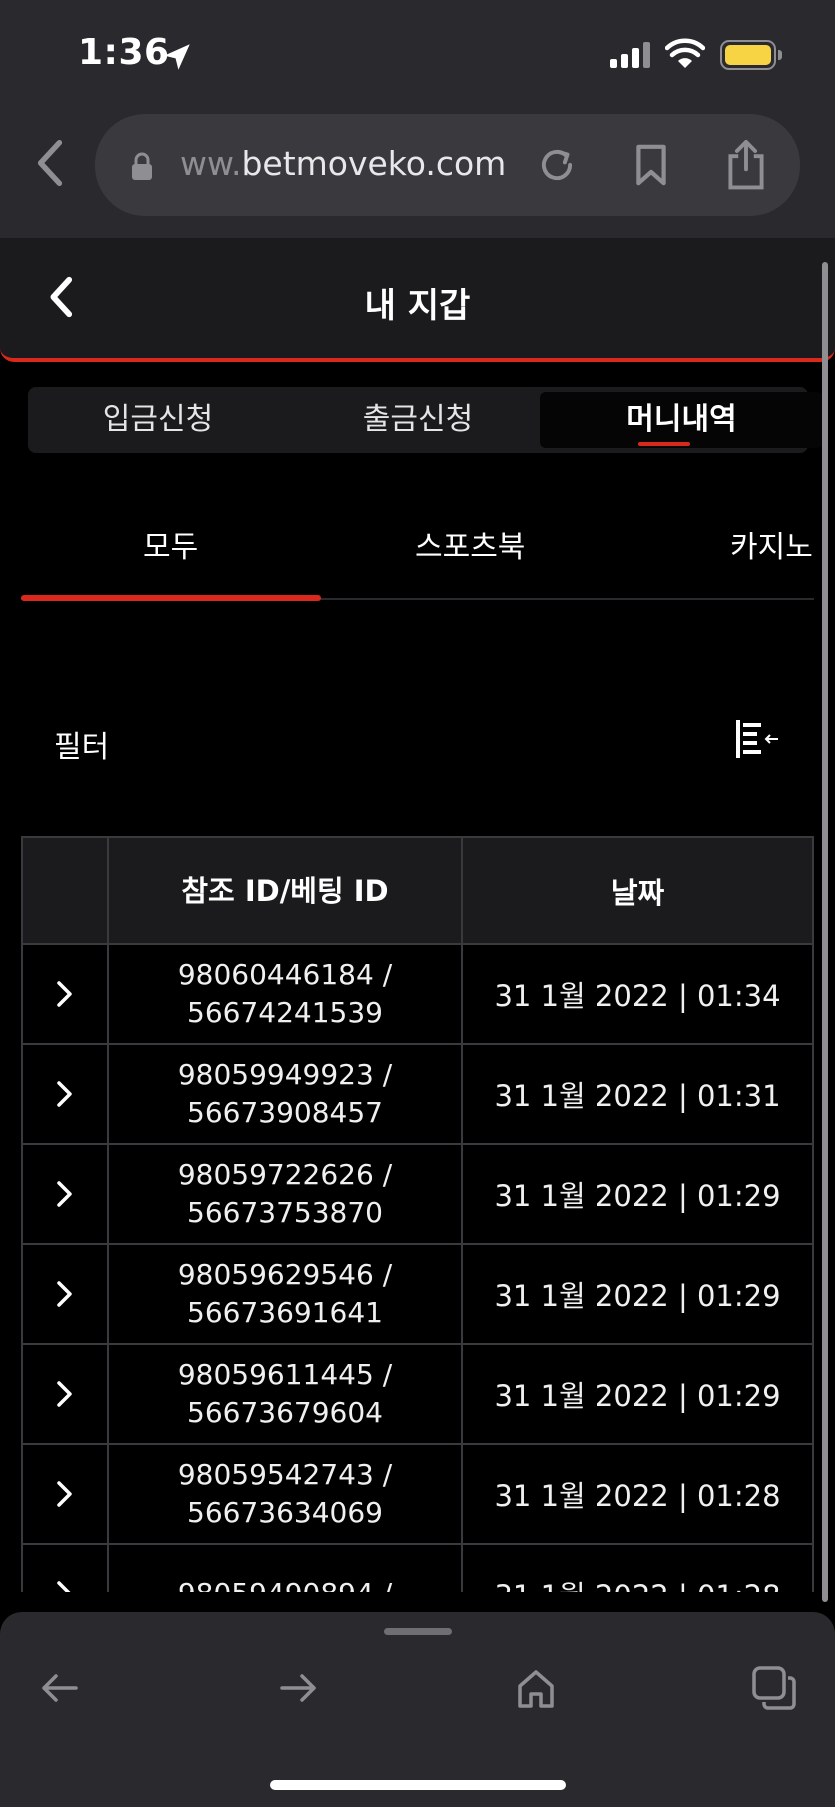 This screenshot has height=1807, width=835. What do you see at coordinates (298, 1688) in the screenshot?
I see `forward-arrow-icon` at bounding box center [298, 1688].